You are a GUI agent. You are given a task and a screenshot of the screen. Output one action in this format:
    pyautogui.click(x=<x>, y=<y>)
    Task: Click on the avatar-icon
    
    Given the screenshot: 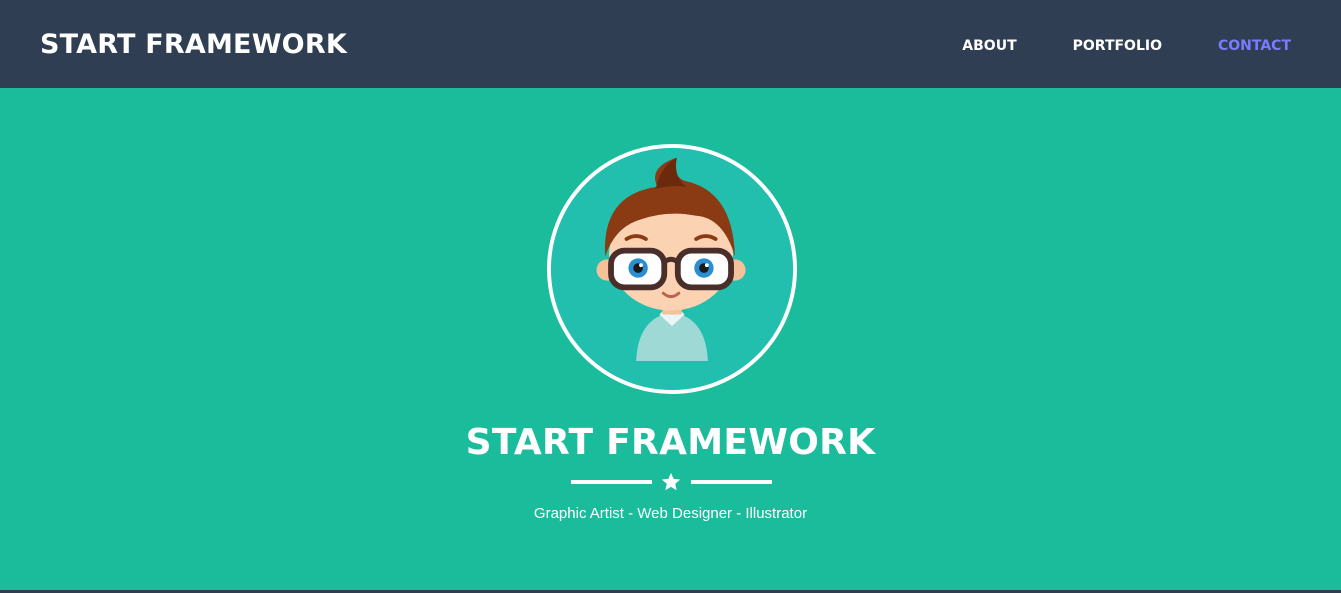 What is the action you would take?
    pyautogui.click(x=672, y=269)
    